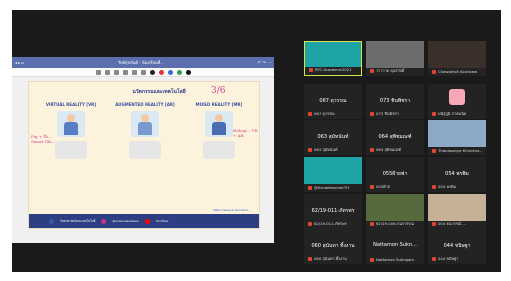 The image size is (511, 281). What do you see at coordinates (147, 221) in the screenshot?
I see `youtube-icon` at bounding box center [147, 221].